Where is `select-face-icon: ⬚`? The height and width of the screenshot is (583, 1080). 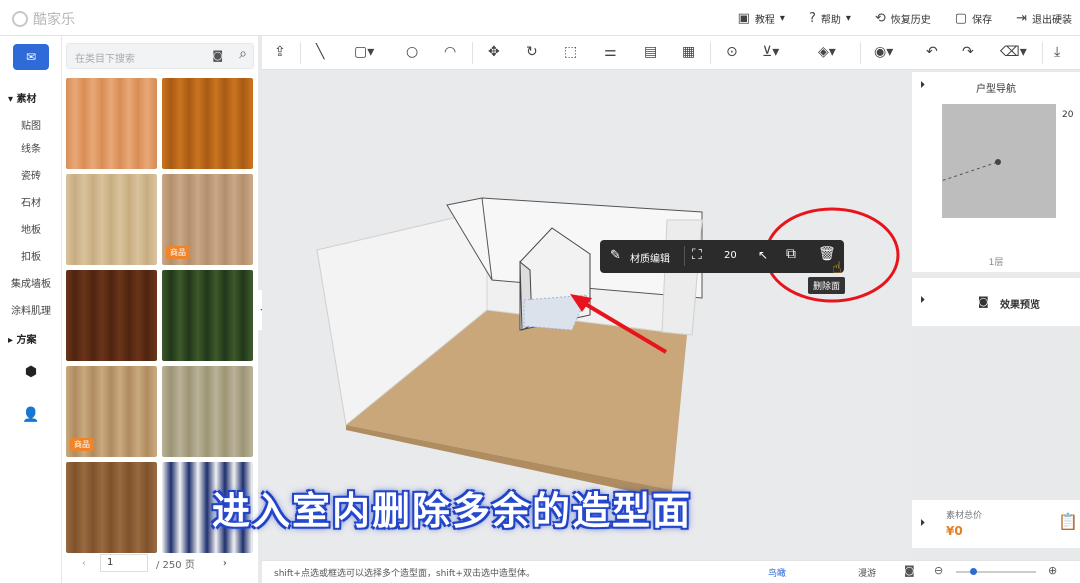 select-face-icon: ⬚ is located at coordinates (570, 52).